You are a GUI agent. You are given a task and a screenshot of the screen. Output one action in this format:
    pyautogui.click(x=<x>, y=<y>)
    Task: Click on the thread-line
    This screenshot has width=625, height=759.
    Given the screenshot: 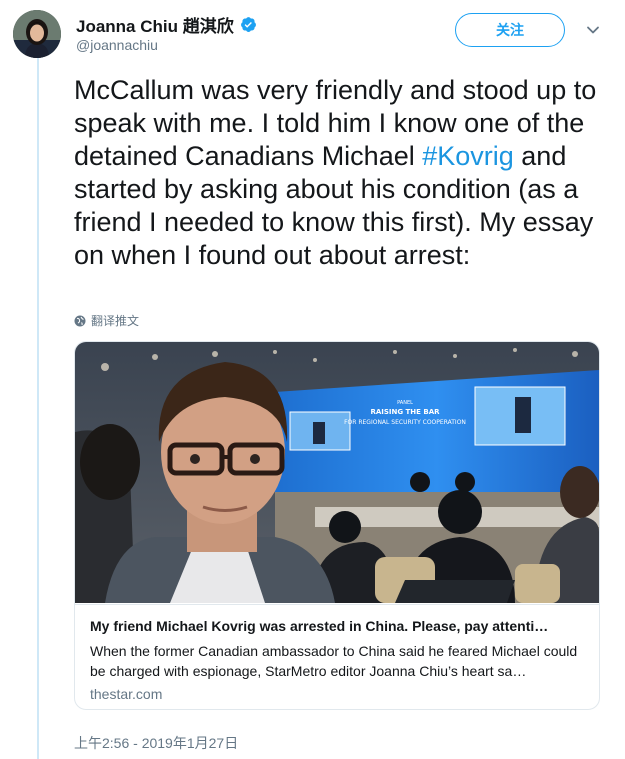 What is the action you would take?
    pyautogui.click(x=38, y=408)
    